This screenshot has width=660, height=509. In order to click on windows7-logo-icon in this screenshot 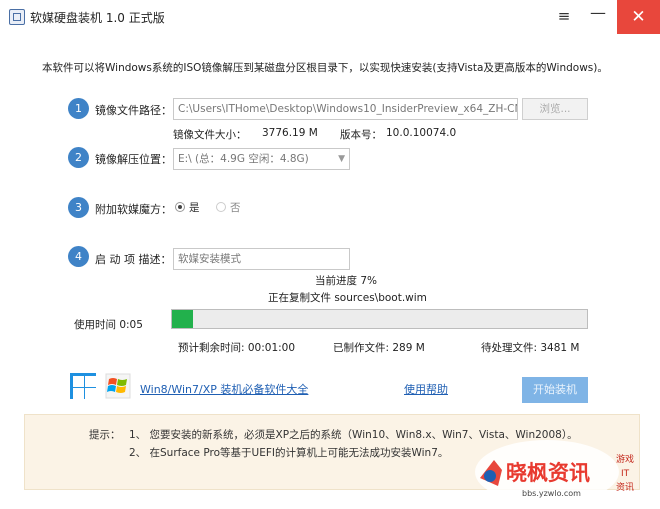, I will do `click(118, 386)`.